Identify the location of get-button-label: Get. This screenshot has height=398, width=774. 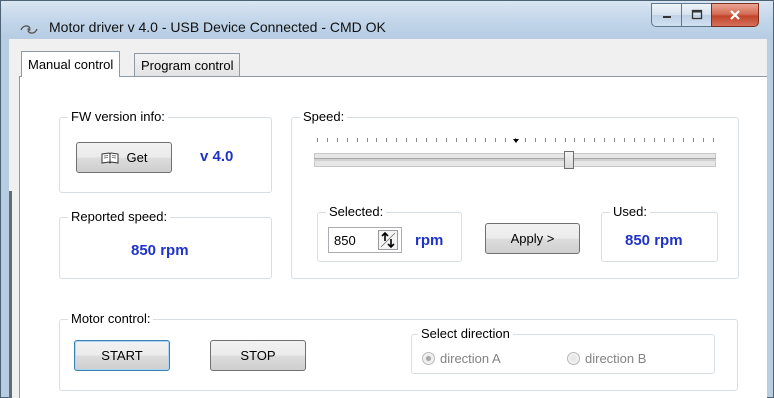
(137, 157).